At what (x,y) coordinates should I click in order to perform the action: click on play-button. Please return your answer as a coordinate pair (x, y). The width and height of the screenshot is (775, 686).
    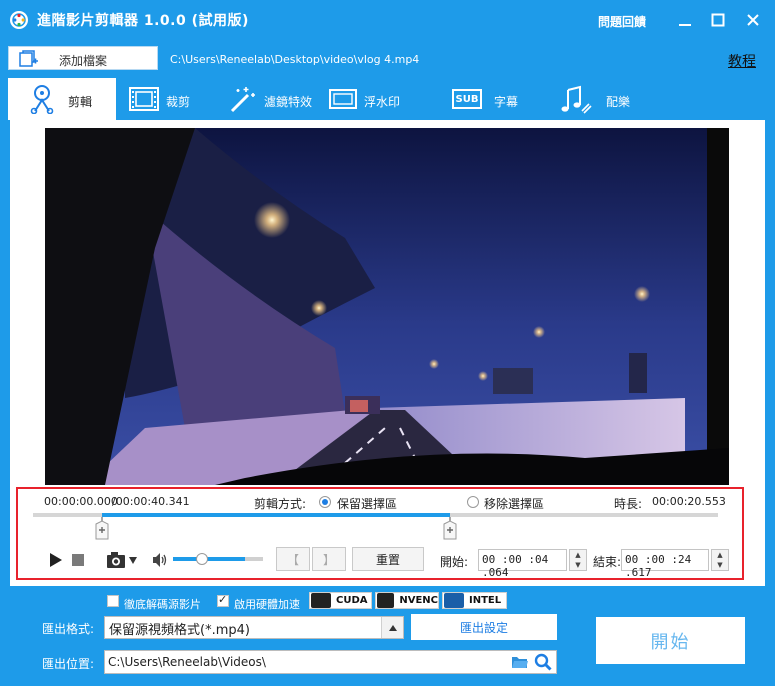
    Looking at the image, I should click on (56, 560).